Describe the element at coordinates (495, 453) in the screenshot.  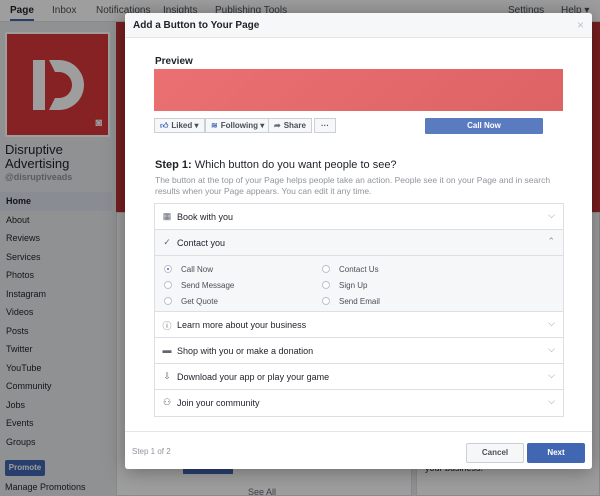
I see `cancel-button: Cancel` at that location.